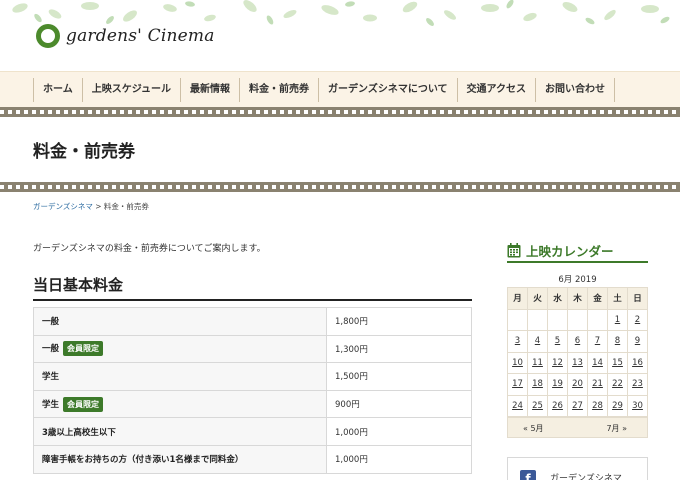 The width and height of the screenshot is (680, 480). Describe the element at coordinates (537, 363) in the screenshot. I see `calendar-day-link: 11` at that location.